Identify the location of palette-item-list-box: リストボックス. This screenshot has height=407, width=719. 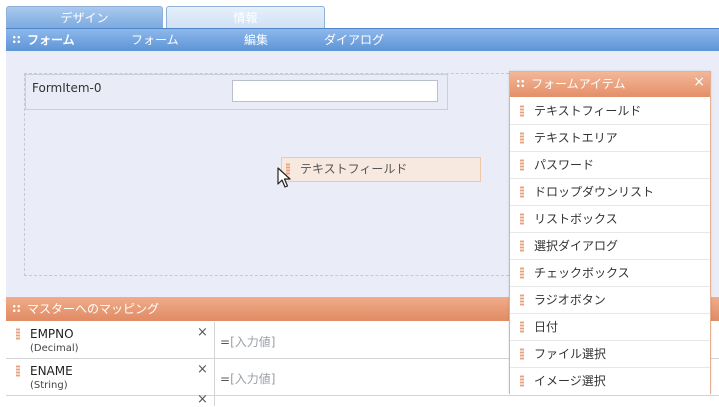
(610, 219).